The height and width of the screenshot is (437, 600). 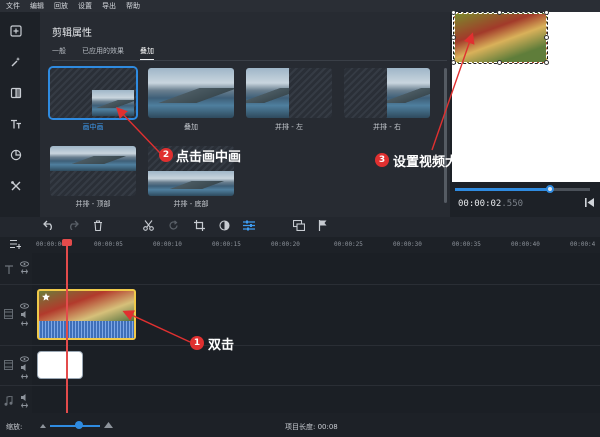 What do you see at coordinates (197, 343) in the screenshot?
I see `annotation-badge-1: 1` at bounding box center [197, 343].